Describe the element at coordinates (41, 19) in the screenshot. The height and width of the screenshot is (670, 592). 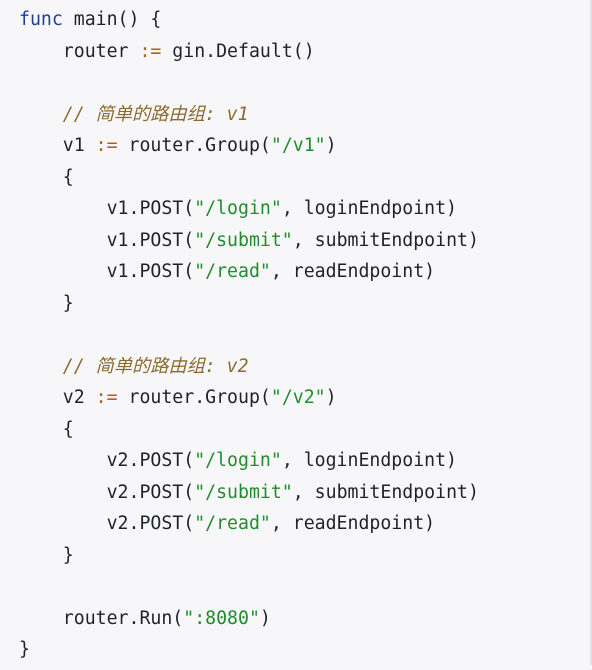
I see `code-keyword: func` at that location.